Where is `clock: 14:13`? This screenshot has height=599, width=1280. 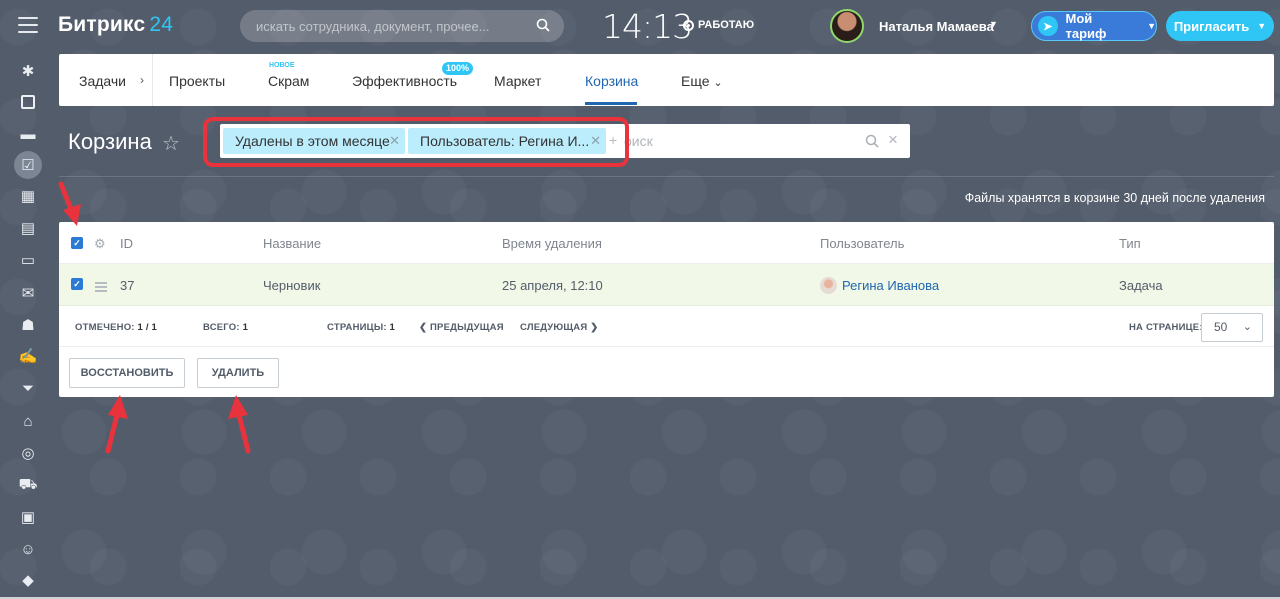 clock: 14:13 is located at coordinates (647, 26).